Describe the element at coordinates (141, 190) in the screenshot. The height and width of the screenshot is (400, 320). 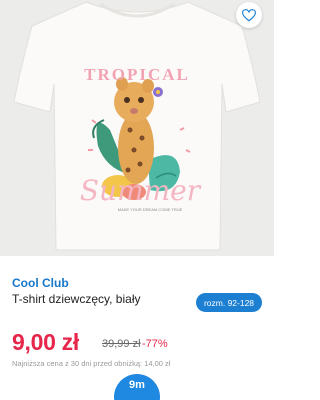
I see `print-script-text: Summer` at that location.